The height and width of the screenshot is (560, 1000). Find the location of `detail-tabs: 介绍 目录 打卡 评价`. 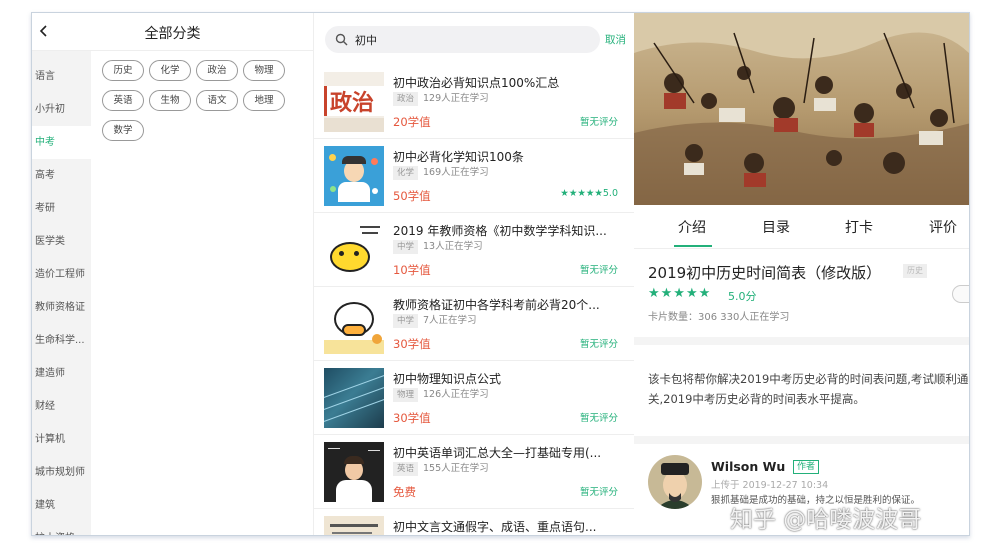

detail-tabs: 介绍 目录 打卡 评价 is located at coordinates (801, 227).